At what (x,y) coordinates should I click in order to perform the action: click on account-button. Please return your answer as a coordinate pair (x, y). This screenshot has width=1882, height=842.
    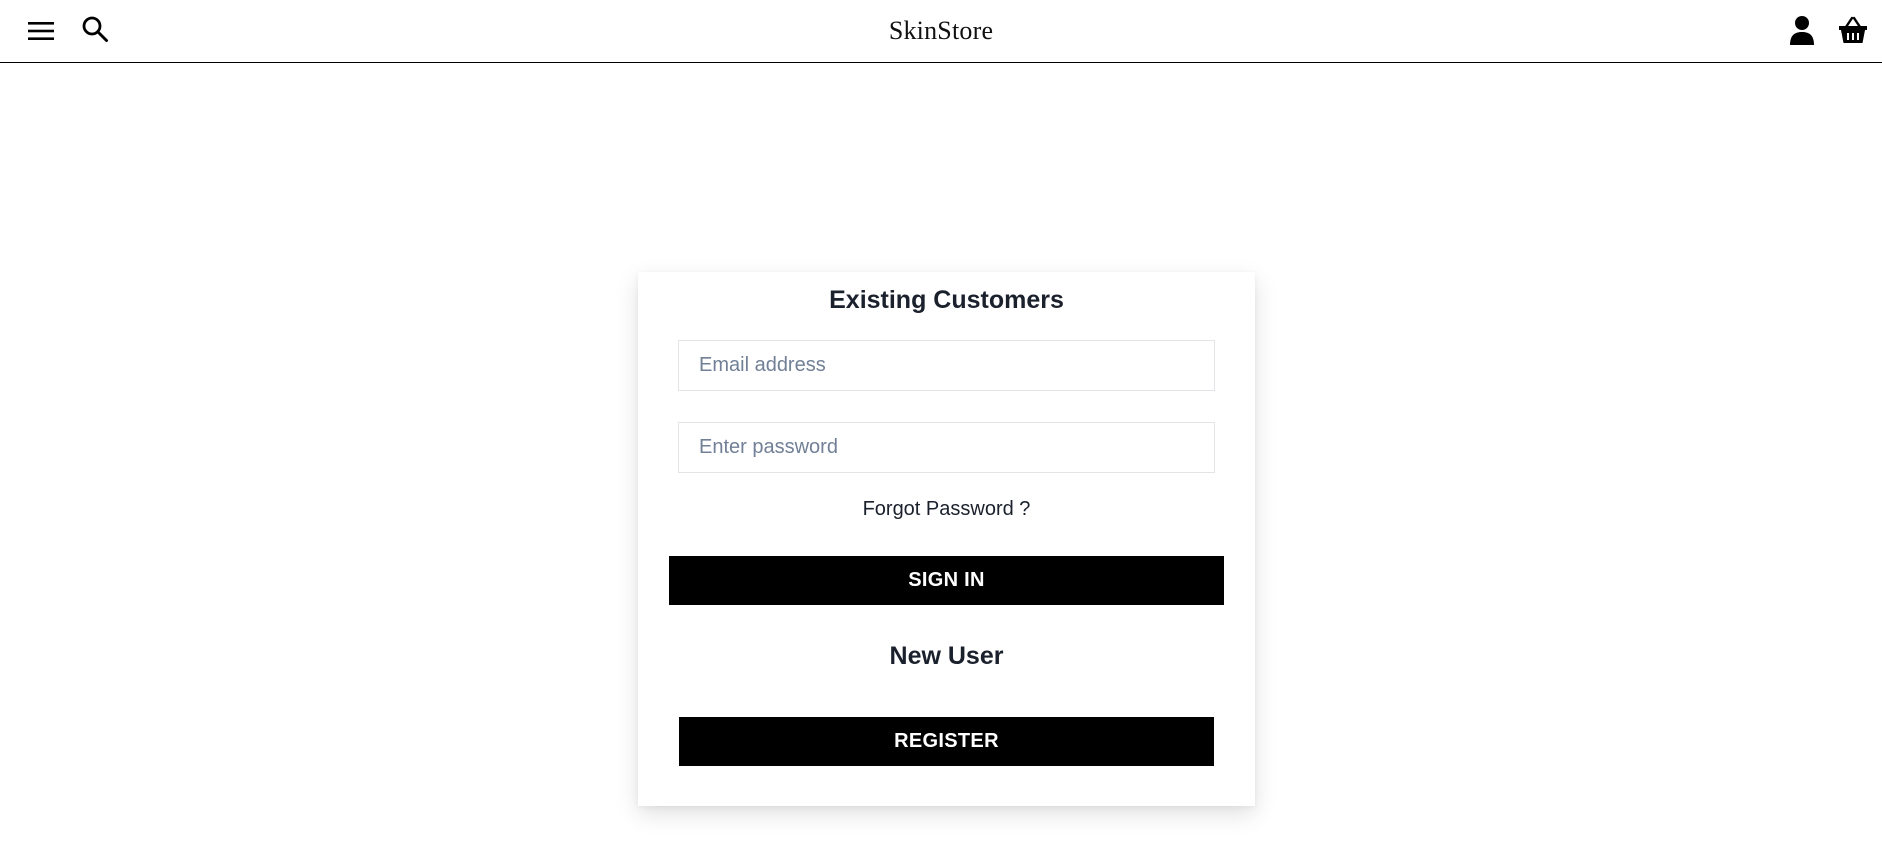
    Looking at the image, I should click on (1802, 30).